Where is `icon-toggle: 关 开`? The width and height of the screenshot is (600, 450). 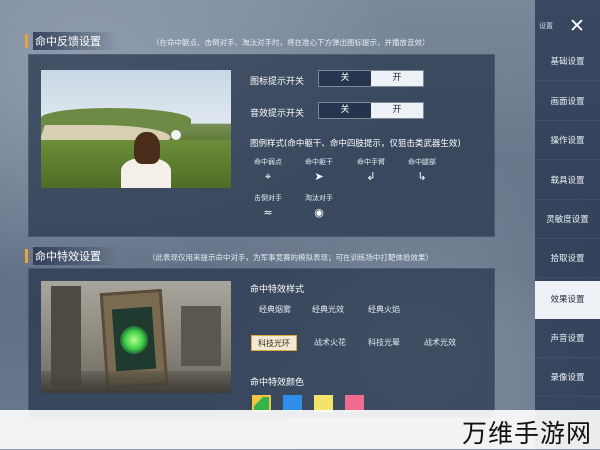 icon-toggle: 关 开 is located at coordinates (371, 78).